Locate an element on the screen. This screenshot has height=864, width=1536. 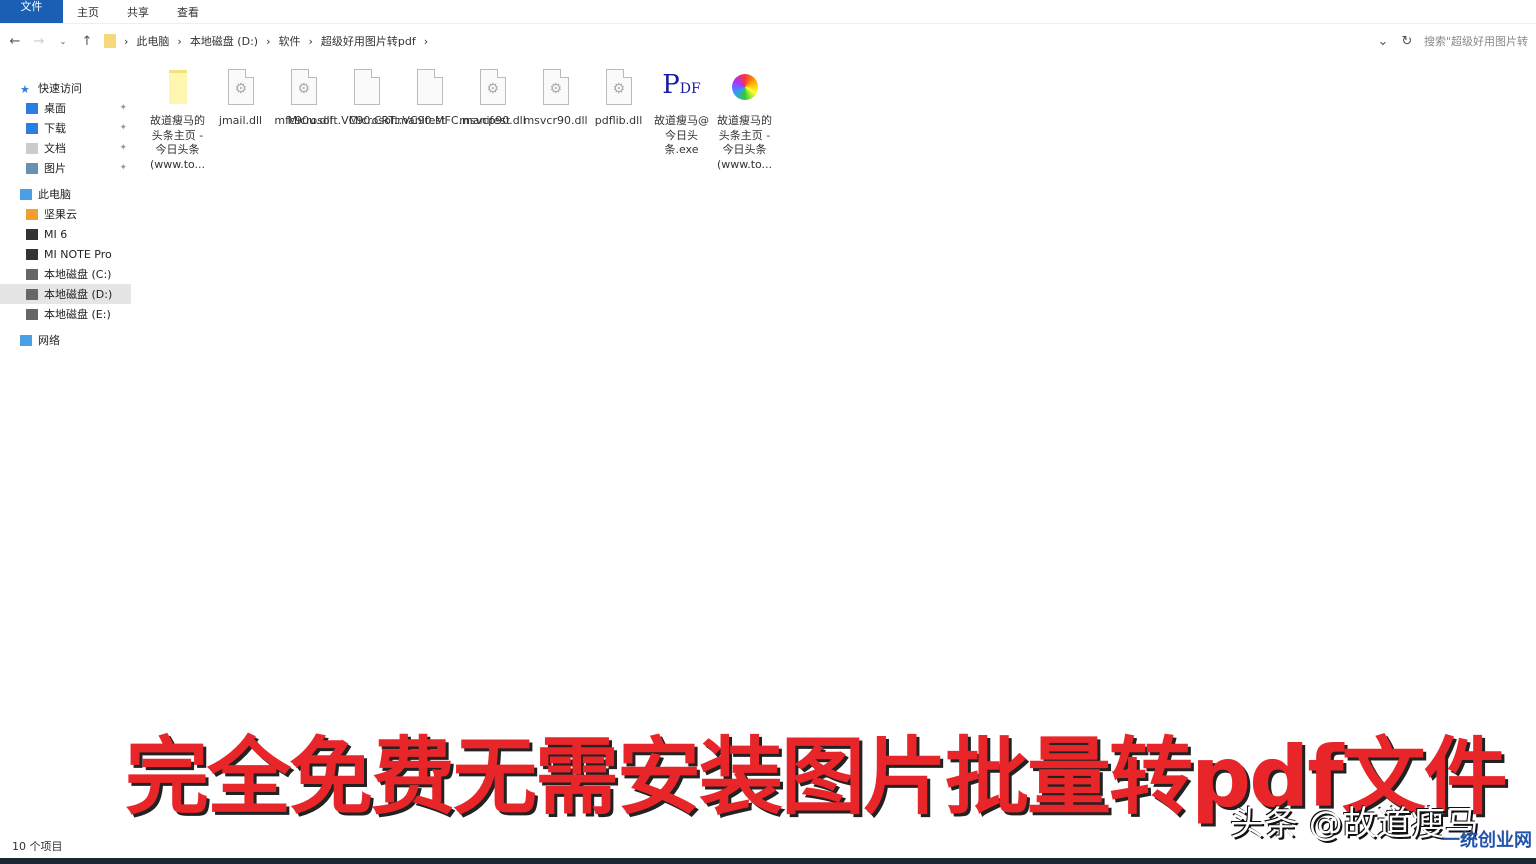
sidebar-item: ★ 快速访问 is located at coordinates (65, 88).